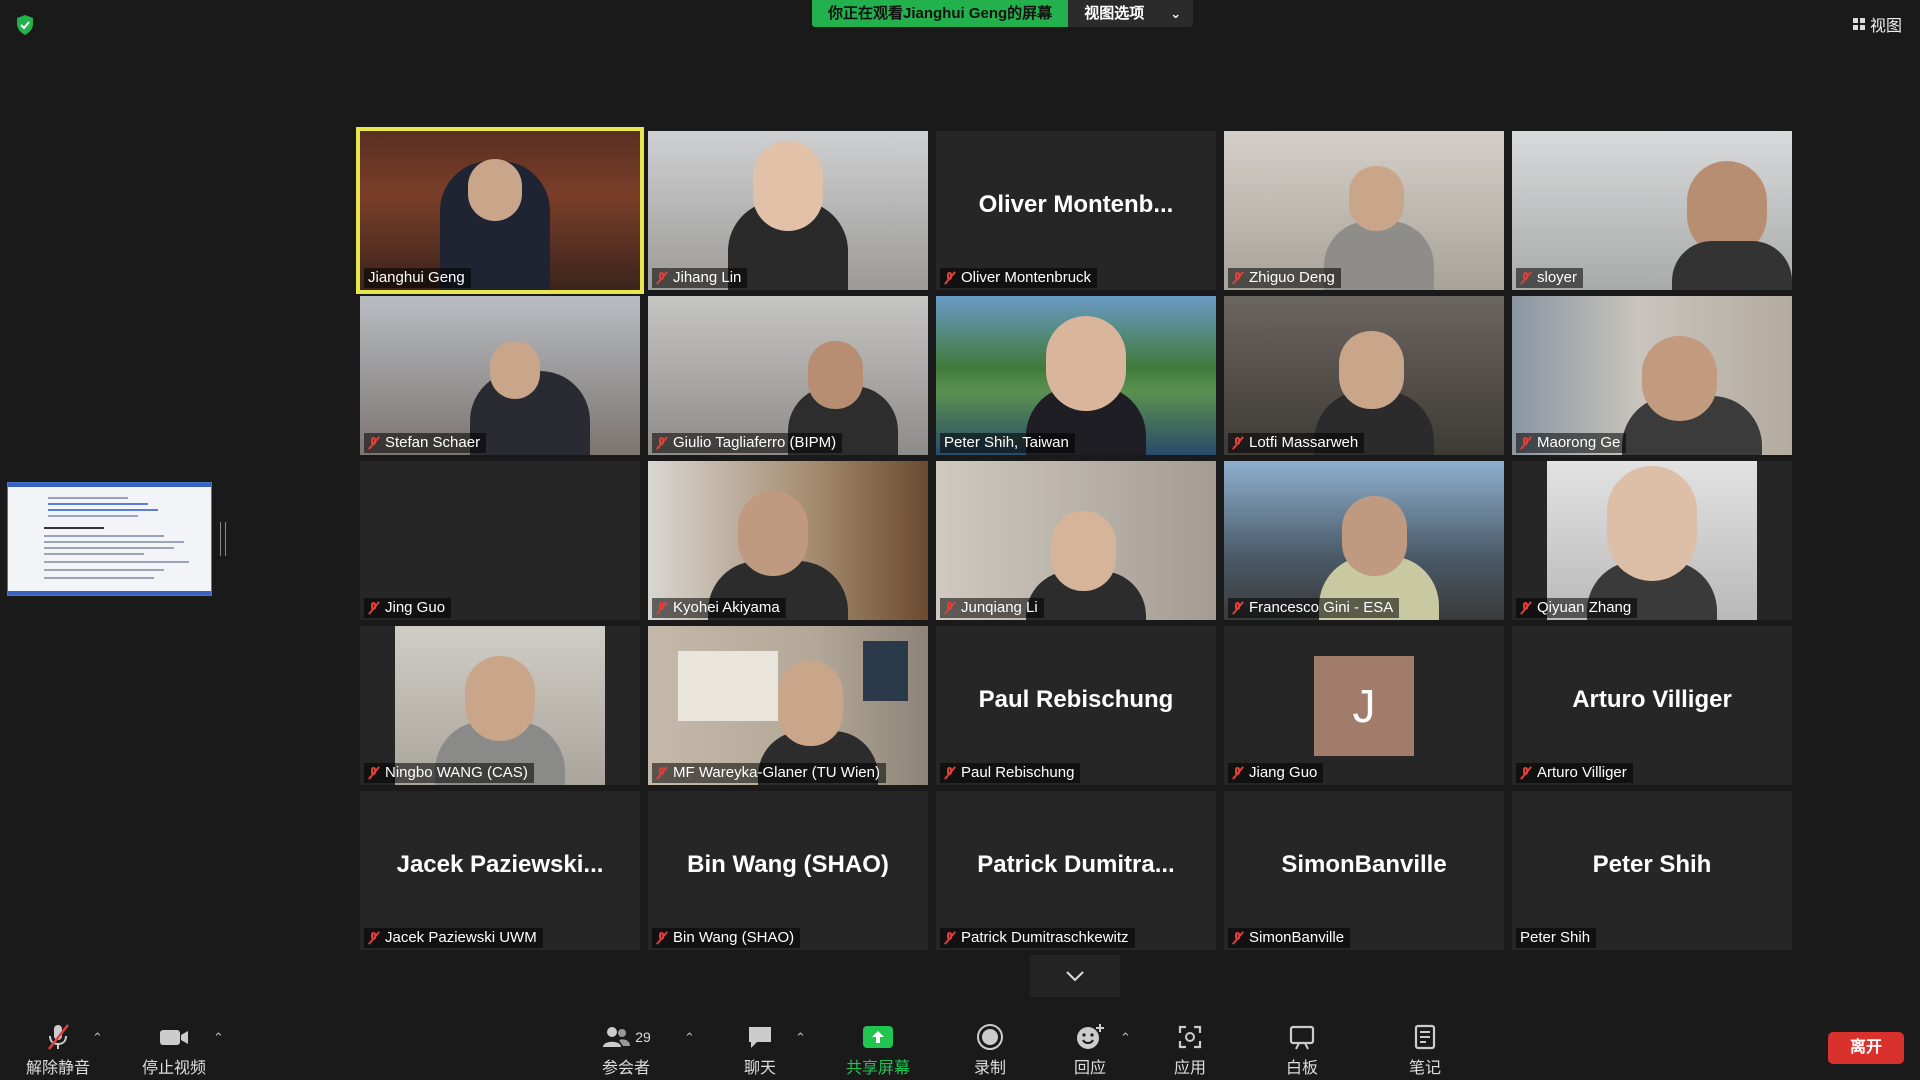  Describe the element at coordinates (1176, 13) in the screenshot. I see `chevron-down-icon: ⌄` at that location.